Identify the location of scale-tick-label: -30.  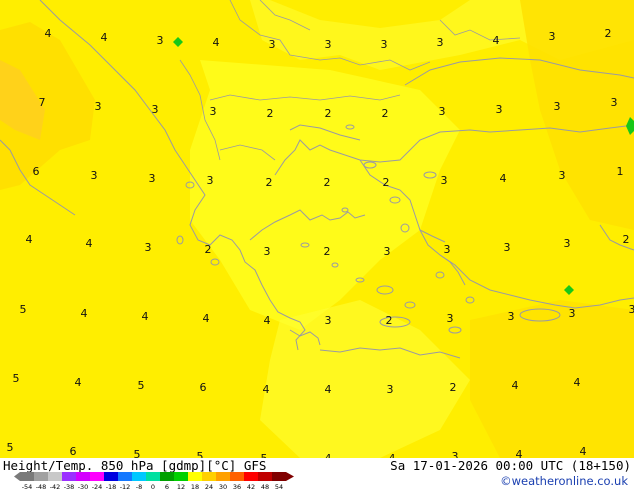
(83, 486).